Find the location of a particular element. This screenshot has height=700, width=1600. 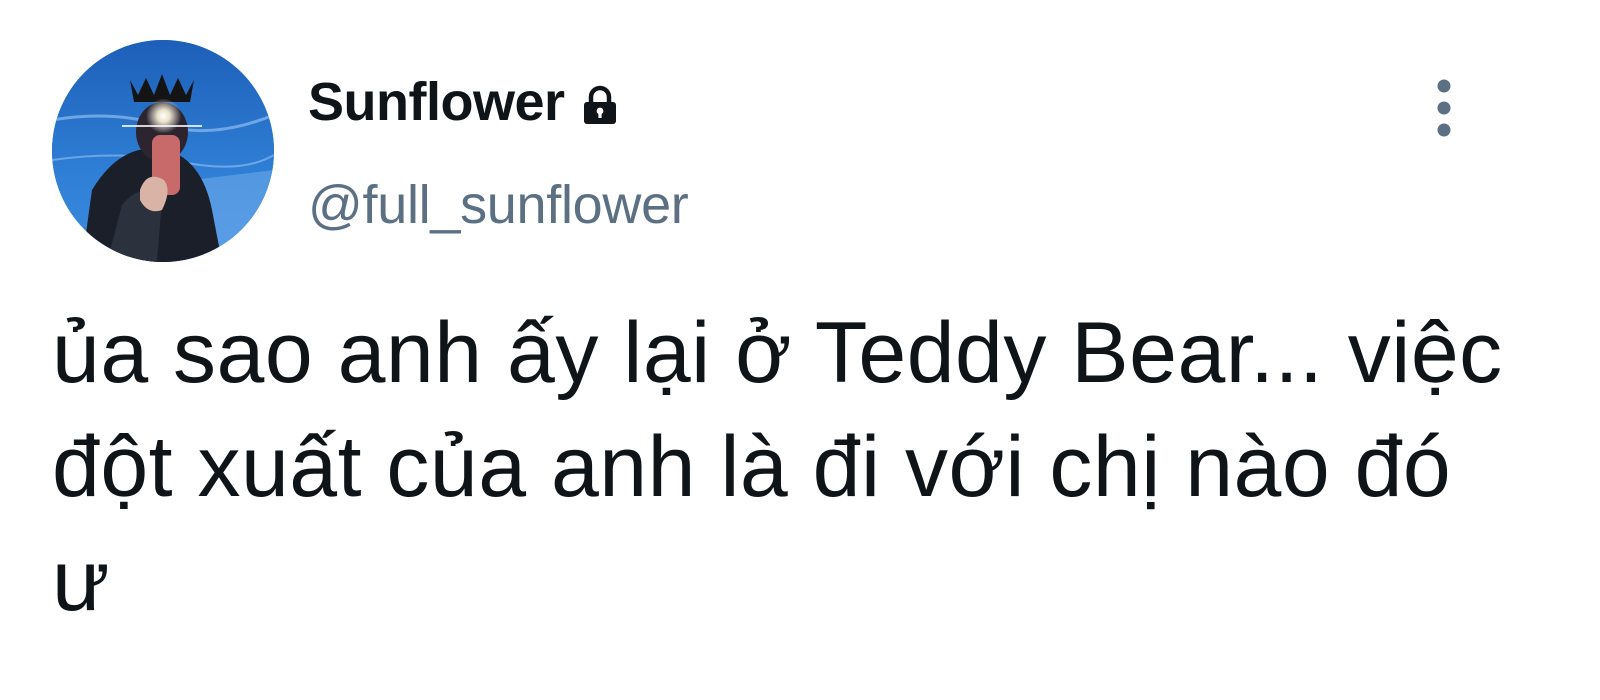

author-display-name: Sunflower is located at coordinates (436, 102).